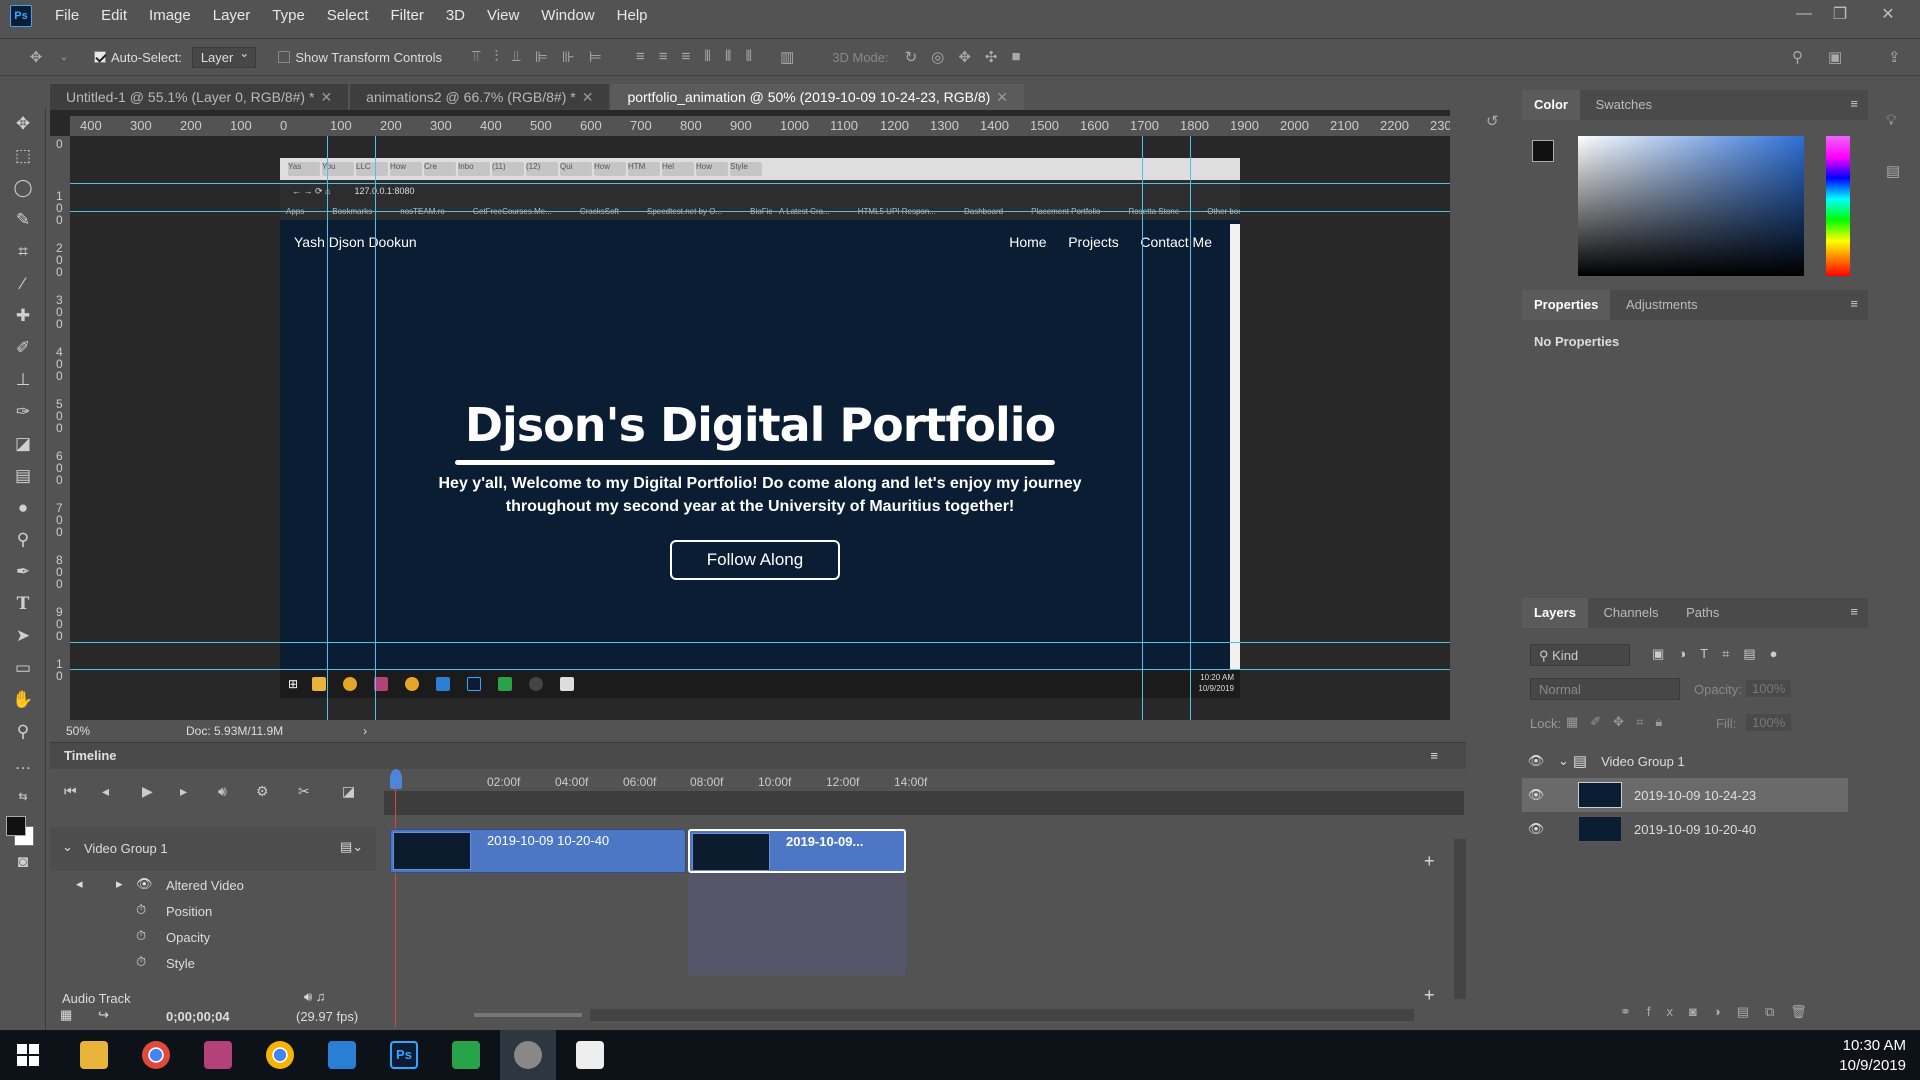  I want to click on play-icon: ▶, so click(147, 791).